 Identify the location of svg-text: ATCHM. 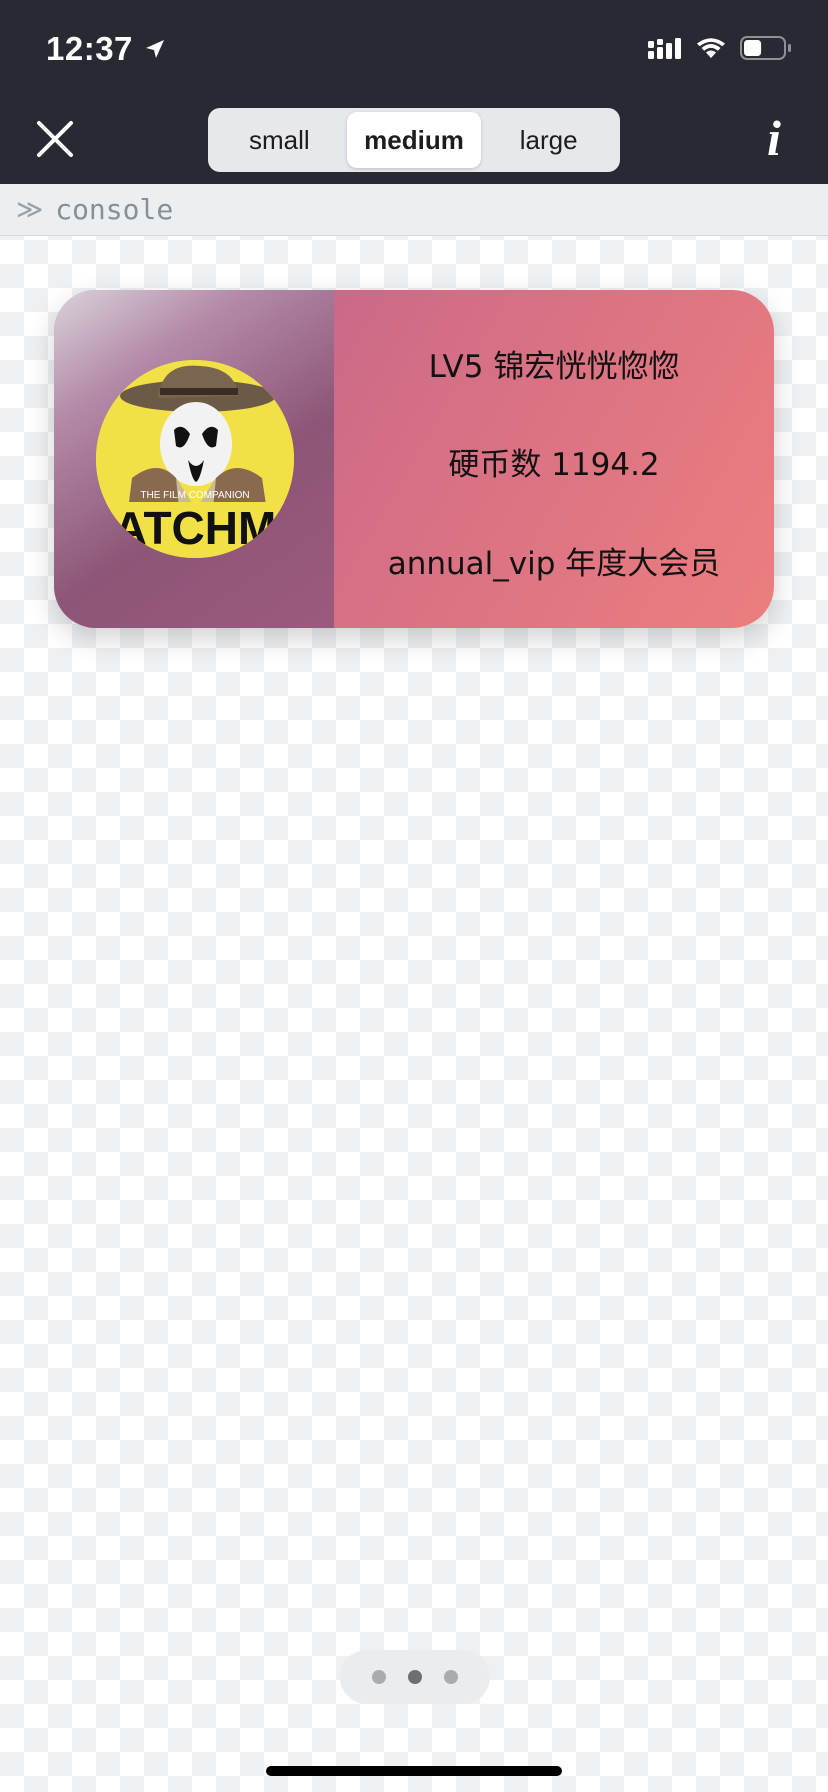
(195, 528).